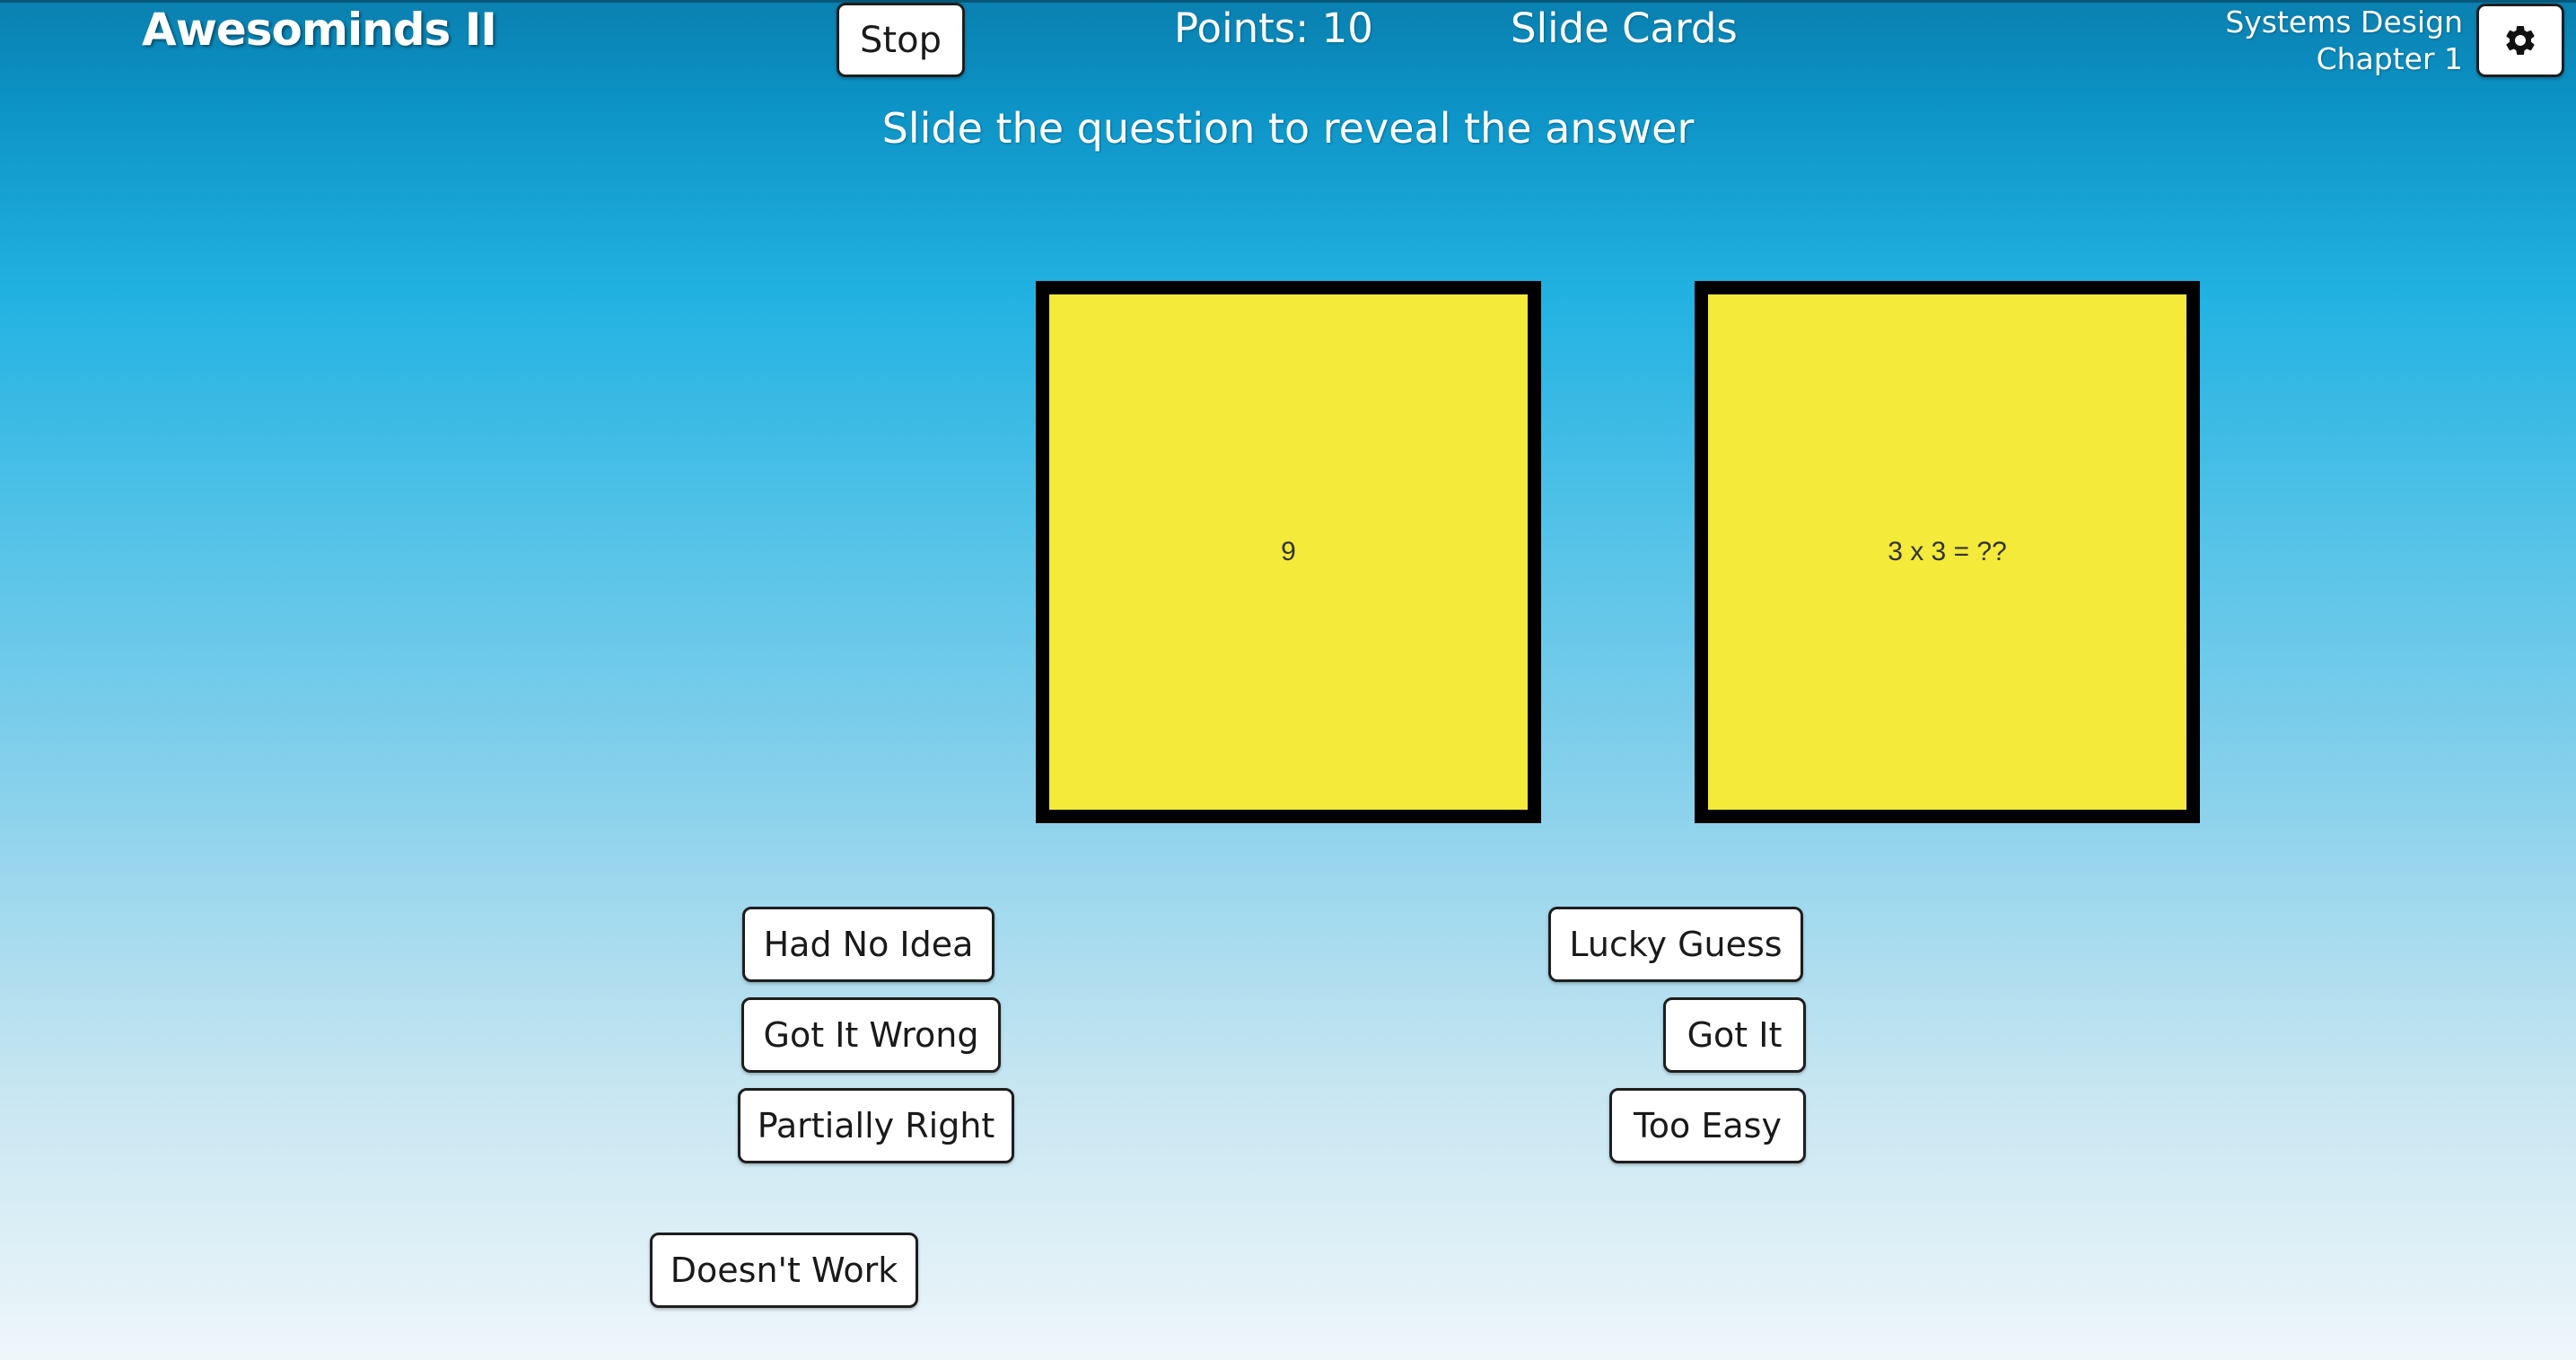  What do you see at coordinates (1707, 1125) in the screenshot?
I see `too-easy-button: Too Easy` at bounding box center [1707, 1125].